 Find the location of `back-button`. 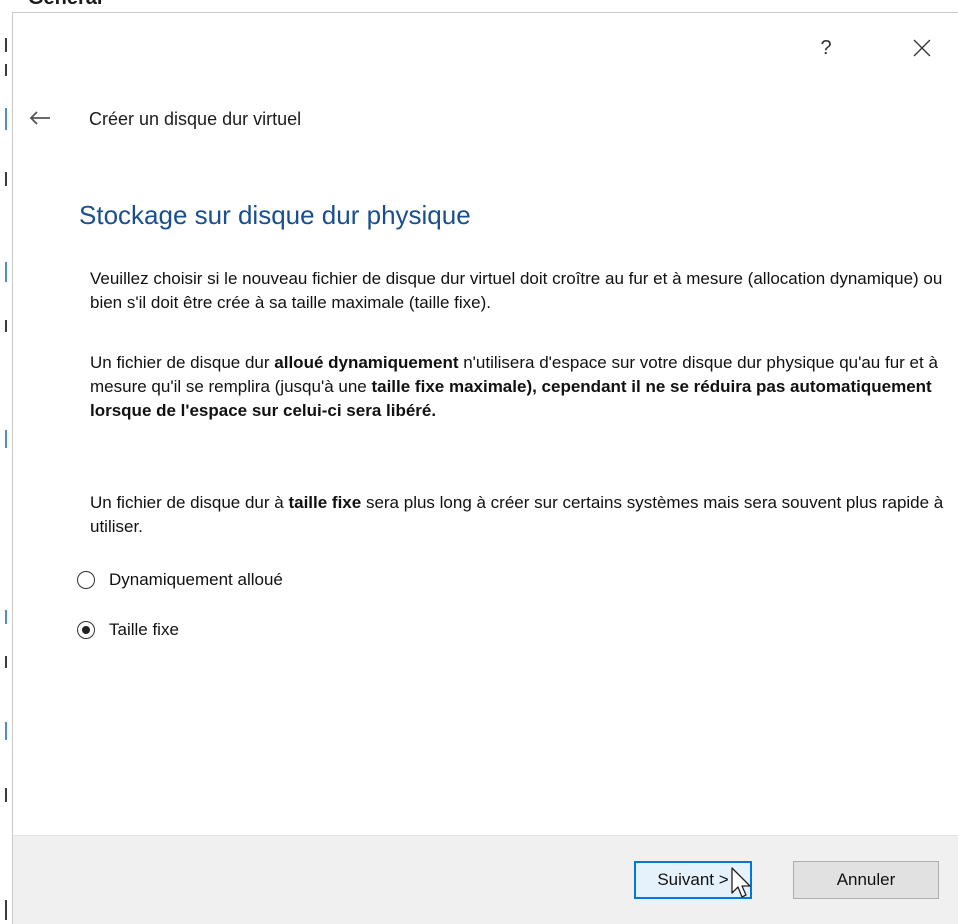

back-button is located at coordinates (40, 118).